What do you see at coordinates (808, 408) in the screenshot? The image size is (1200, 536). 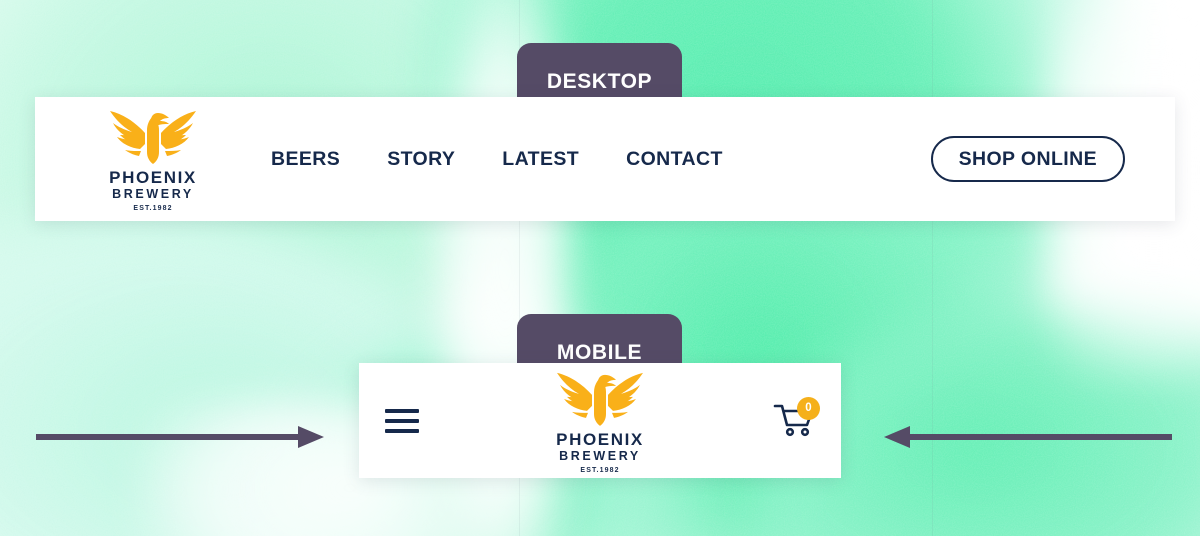 I see `cart-count-badge: 0` at bounding box center [808, 408].